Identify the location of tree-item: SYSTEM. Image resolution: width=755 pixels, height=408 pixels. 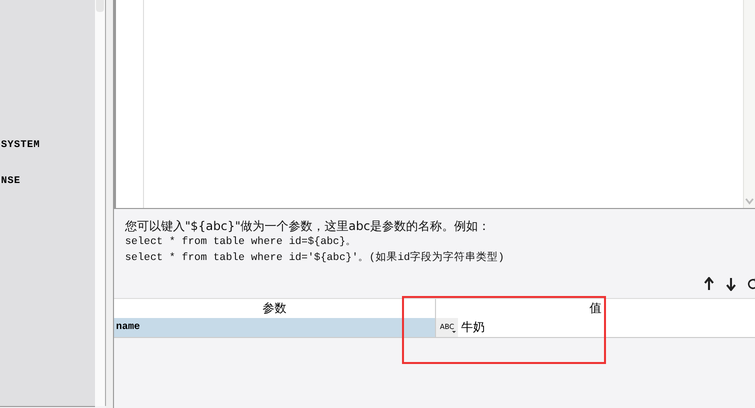
(48, 146).